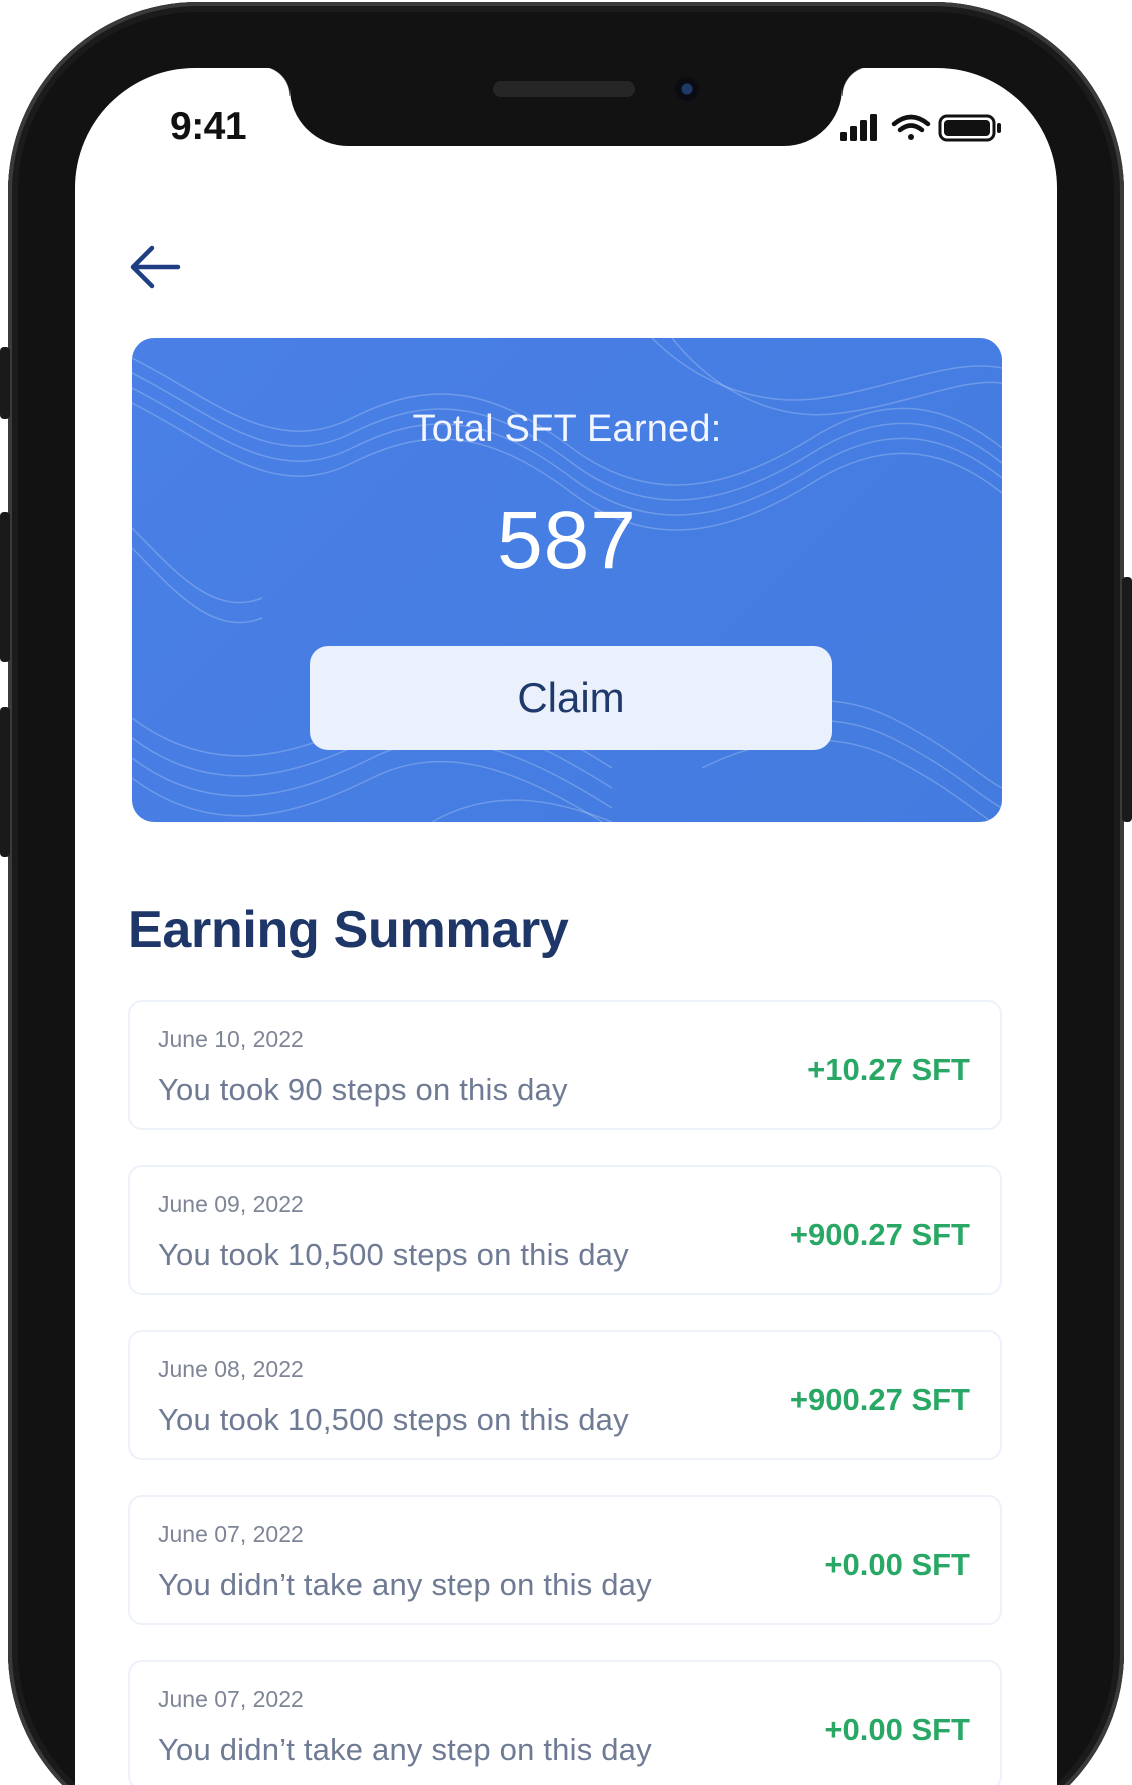 Image resolution: width=1132 pixels, height=1785 pixels. I want to click on notch, so click(566, 106).